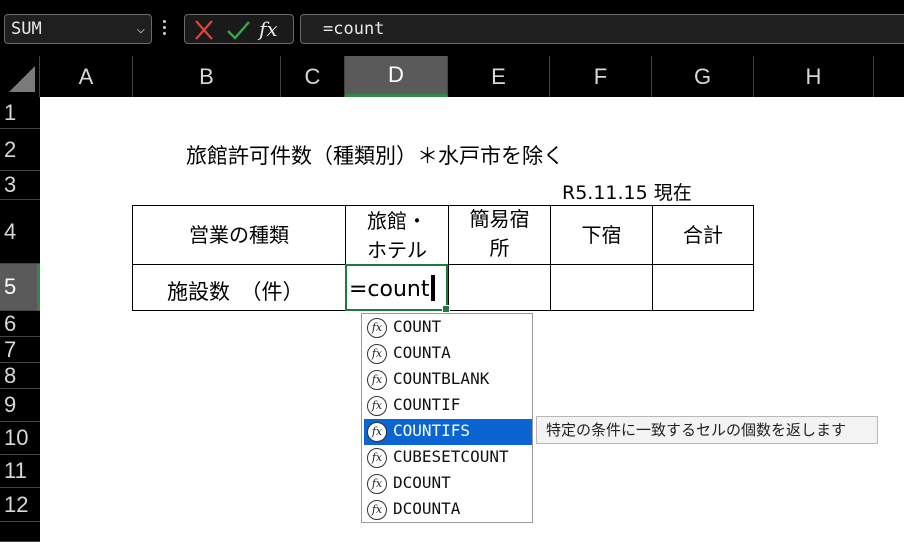 This screenshot has width=904, height=542. Describe the element at coordinates (652, 258) in the screenshot. I see `table-border-col-g` at that location.